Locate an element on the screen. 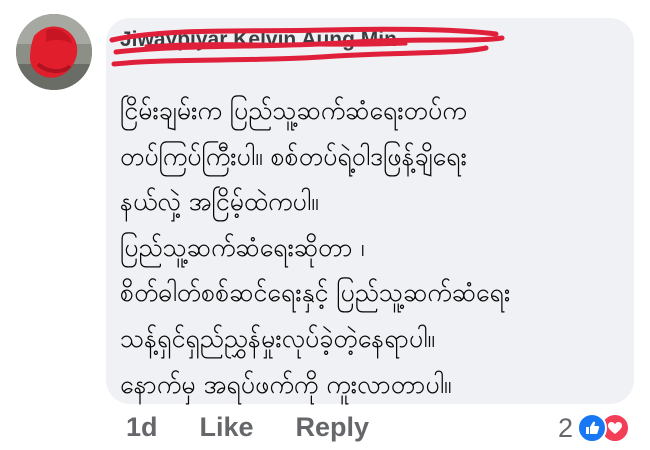  comment-text-line: နောက်မှ အရပ်ဖက်ကို ကူးလာတာပါ။ is located at coordinates (286, 384).